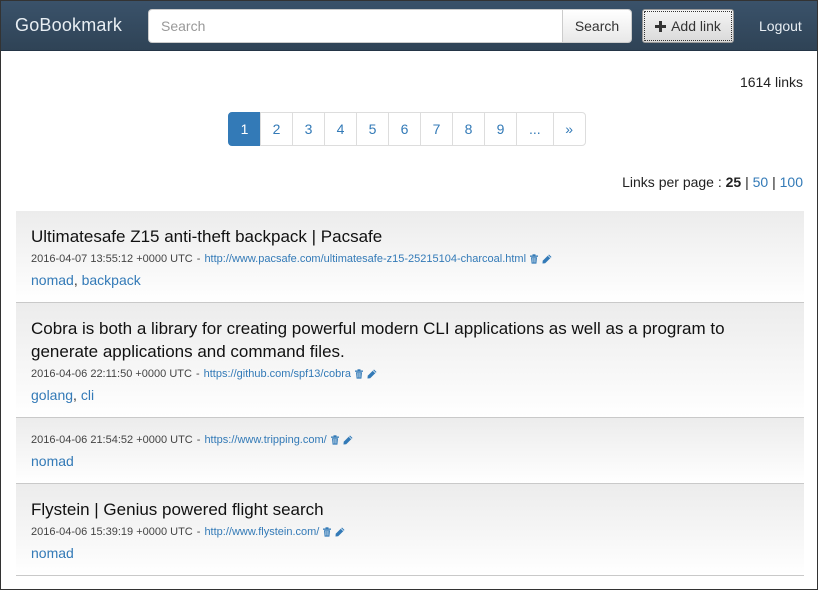 The height and width of the screenshot is (590, 818). What do you see at coordinates (52, 395) in the screenshot?
I see `tag-link: golang` at bounding box center [52, 395].